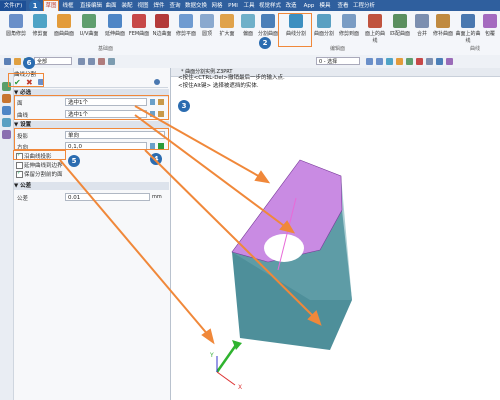  What do you see at coordinates (212, 355) in the screenshot?
I see `y-axis-label: Y` at bounding box center [212, 355].